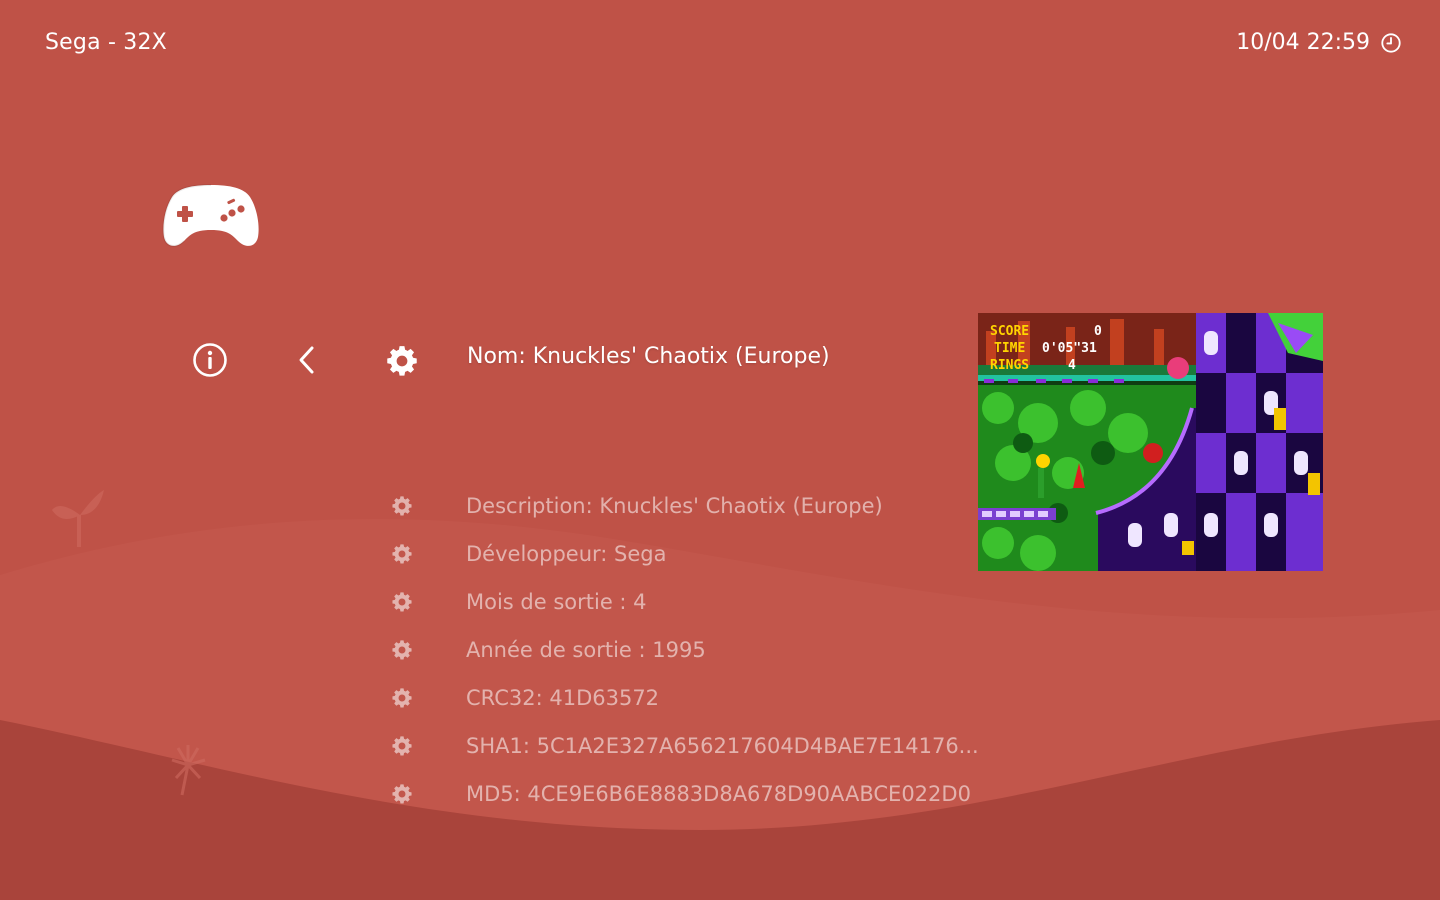  Describe the element at coordinates (700, 602) in the screenshot. I see `metadata-row-release-month: Mois de sortie : 4` at that location.